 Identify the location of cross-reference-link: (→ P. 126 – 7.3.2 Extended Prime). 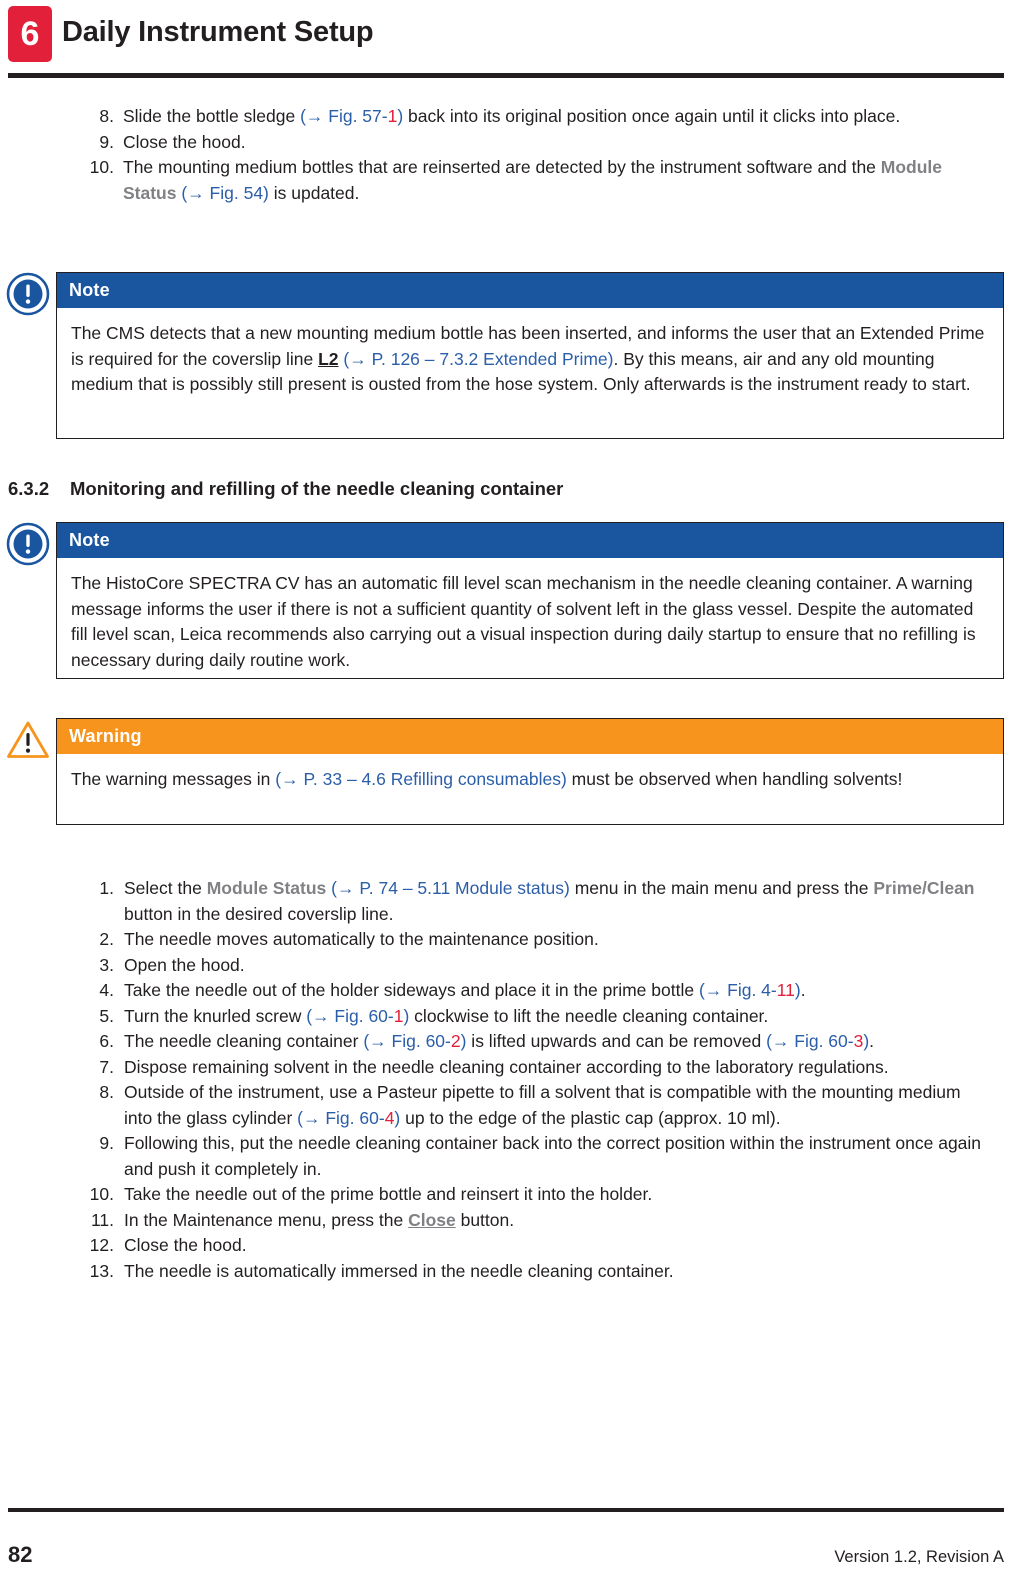
(478, 359).